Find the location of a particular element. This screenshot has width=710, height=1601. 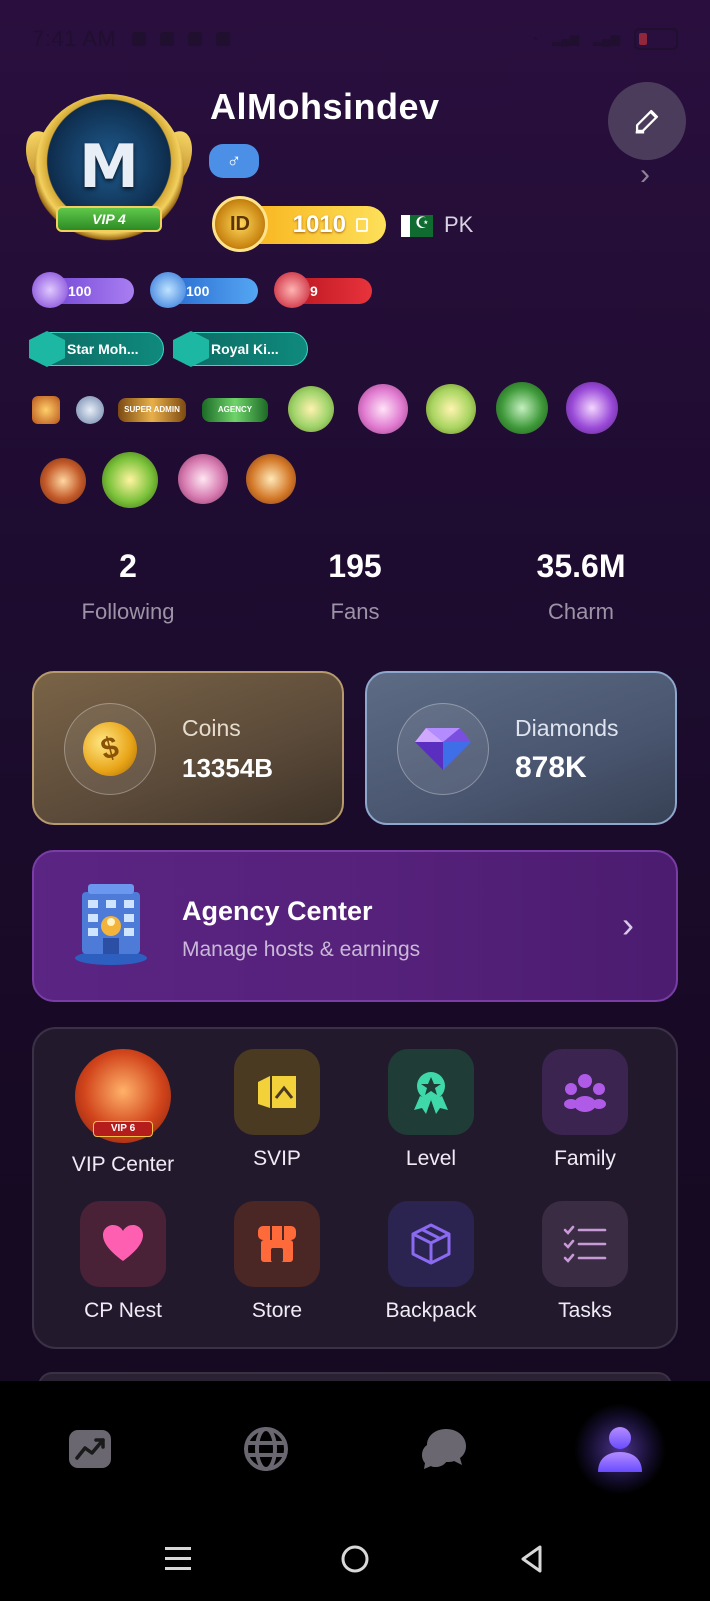

agency-center-card: Agency Center Manage hosts & earnings › is located at coordinates (355, 926).